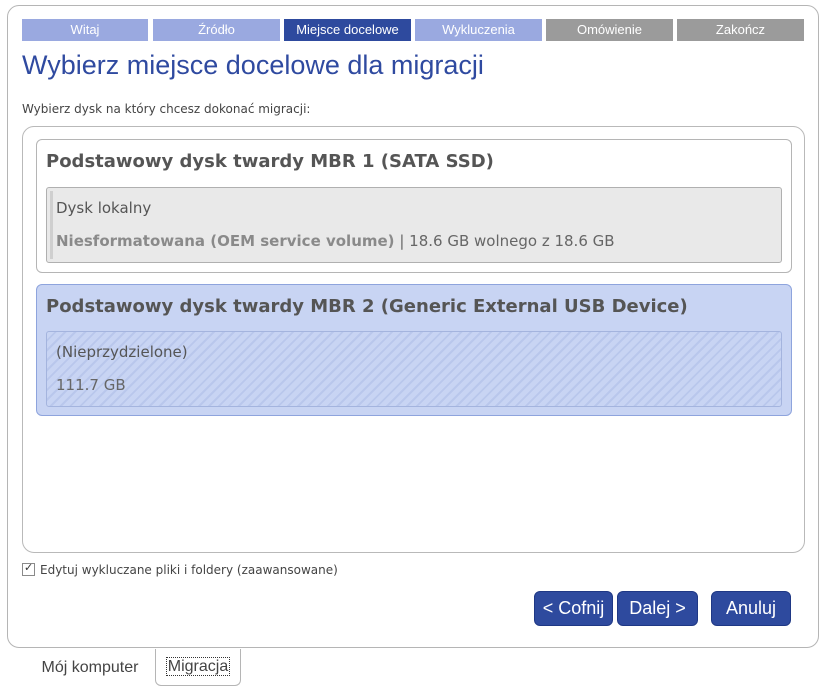 The width and height of the screenshot is (825, 696). I want to click on back-button: < Cofnij, so click(573, 608).